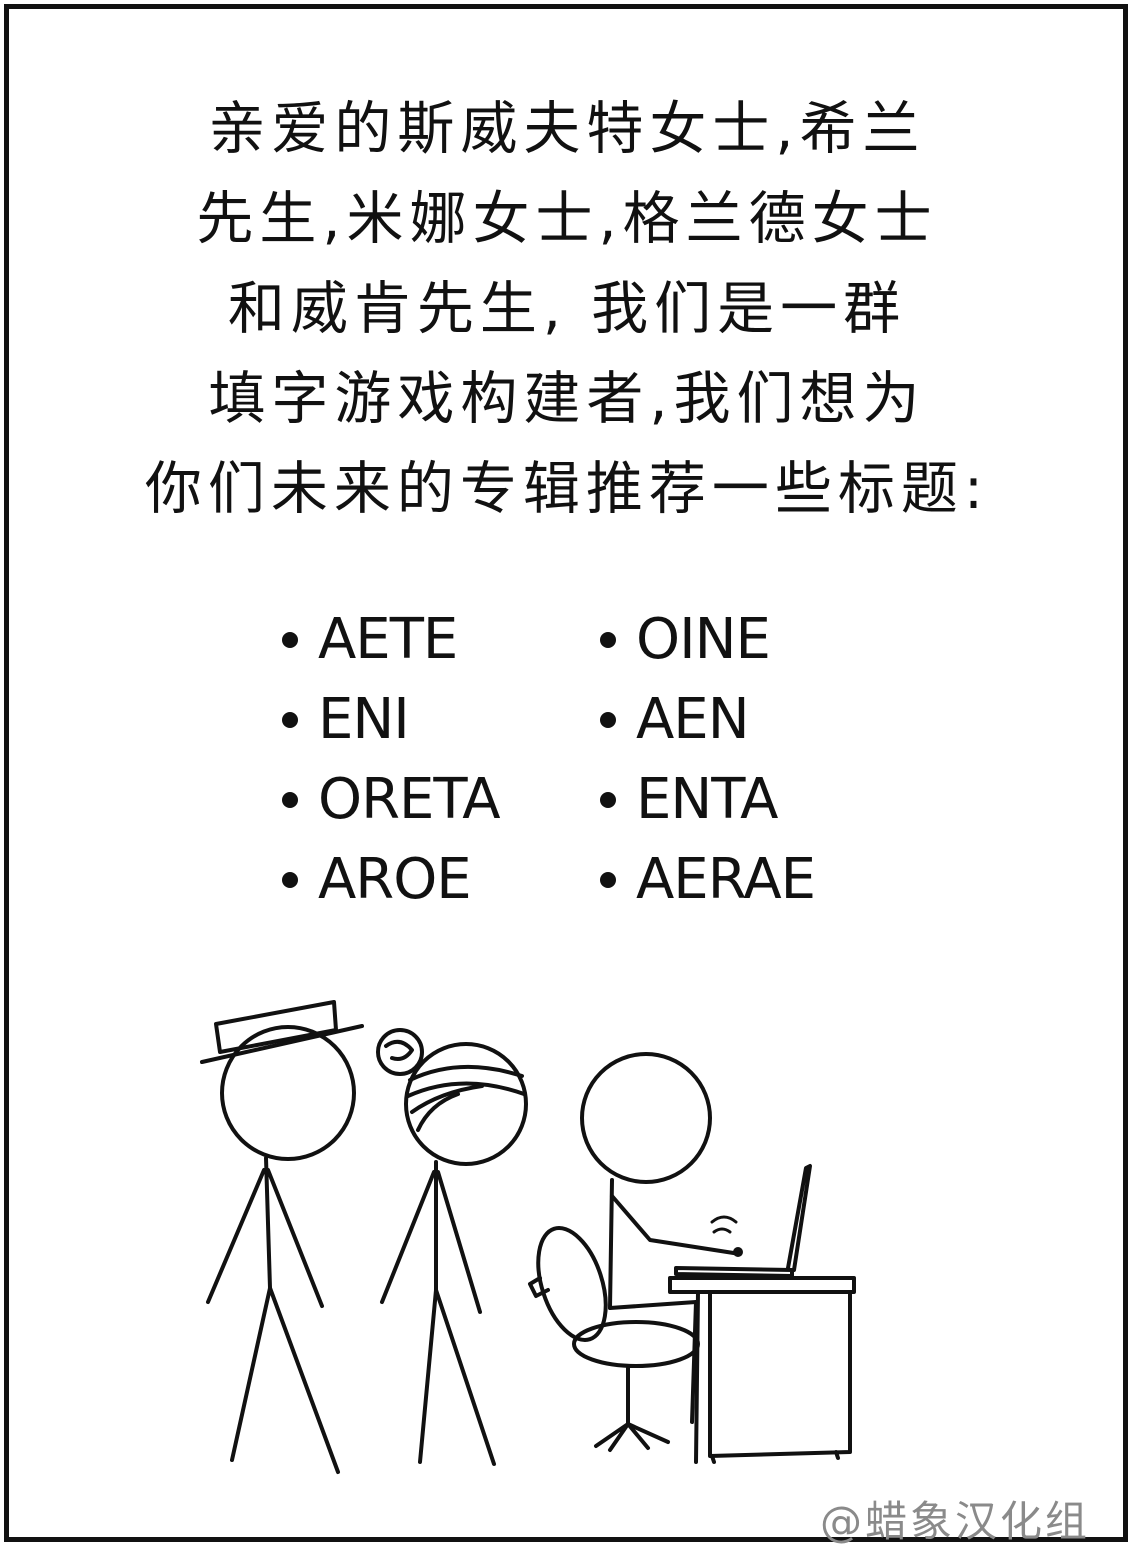  What do you see at coordinates (697, 1377) in the screenshot?
I see `desk-leg` at bounding box center [697, 1377].